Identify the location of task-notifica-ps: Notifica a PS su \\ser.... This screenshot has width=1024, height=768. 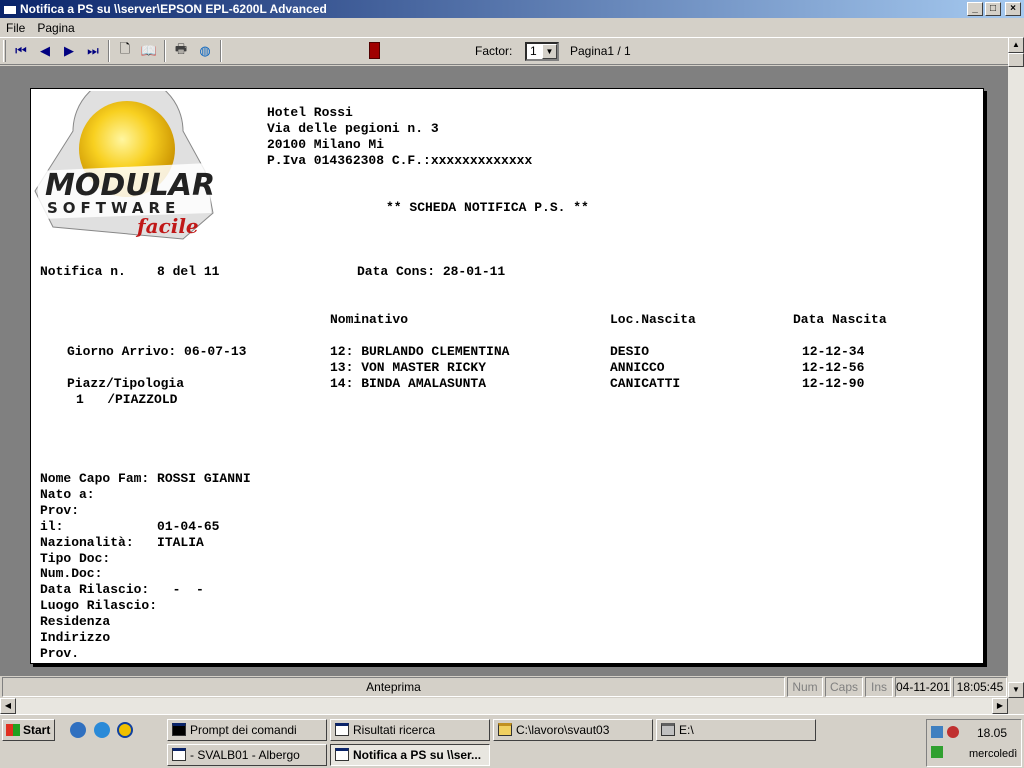
(410, 755).